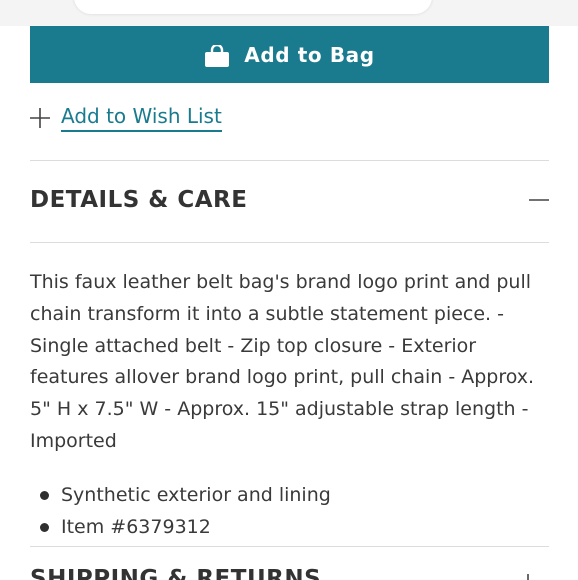 The height and width of the screenshot is (580, 578). What do you see at coordinates (139, 200) in the screenshot?
I see `details-care-title: DETAILS & CARE` at bounding box center [139, 200].